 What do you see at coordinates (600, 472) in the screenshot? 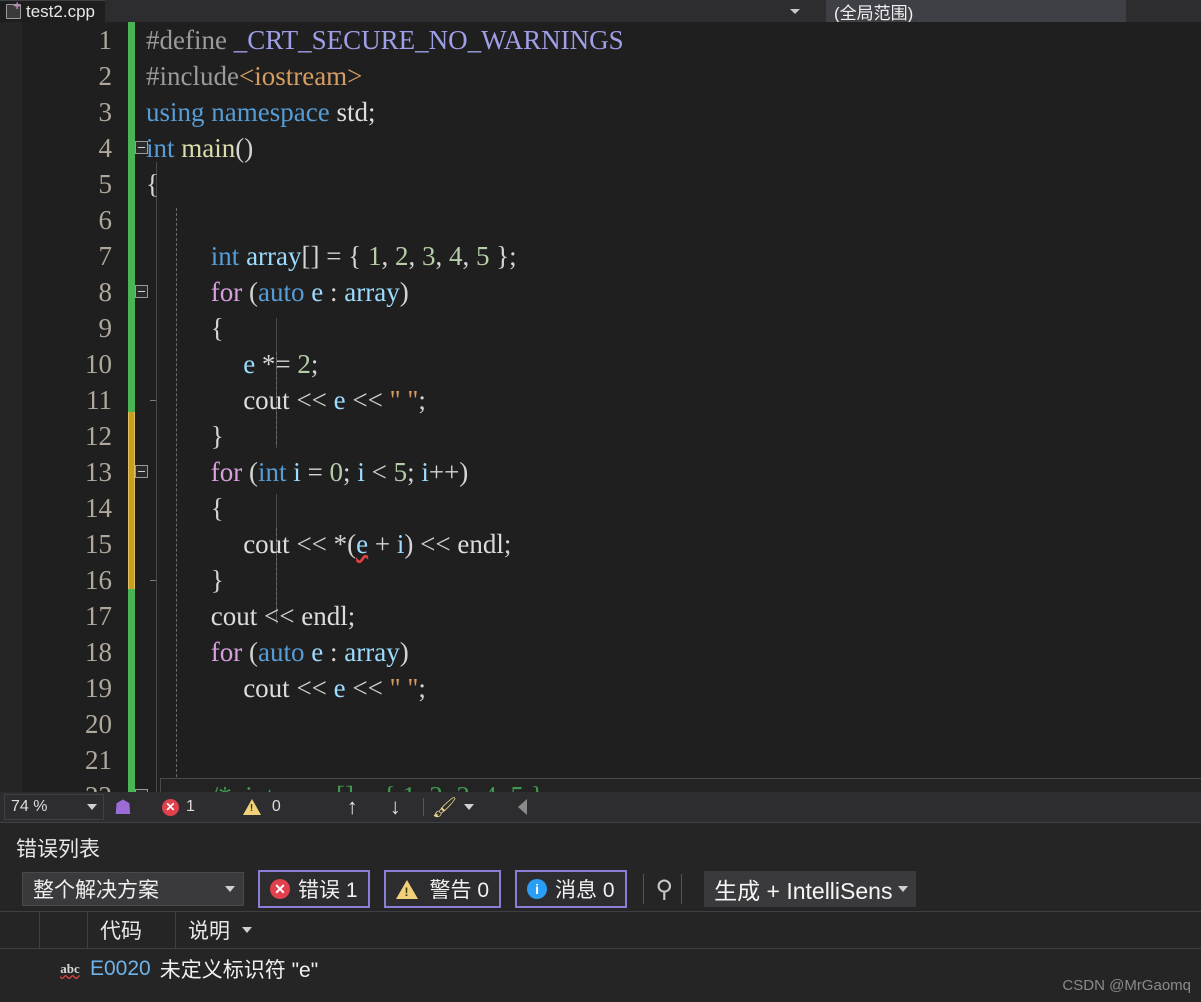
I see `code-line: 13 for (int i = 0; i < 5; i++)` at bounding box center [600, 472].